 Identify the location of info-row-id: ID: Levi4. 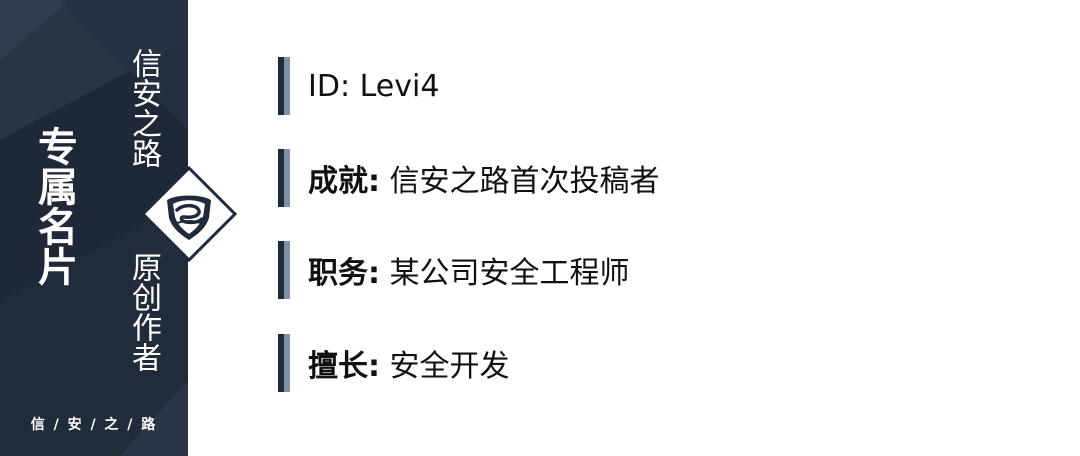
(358, 86).